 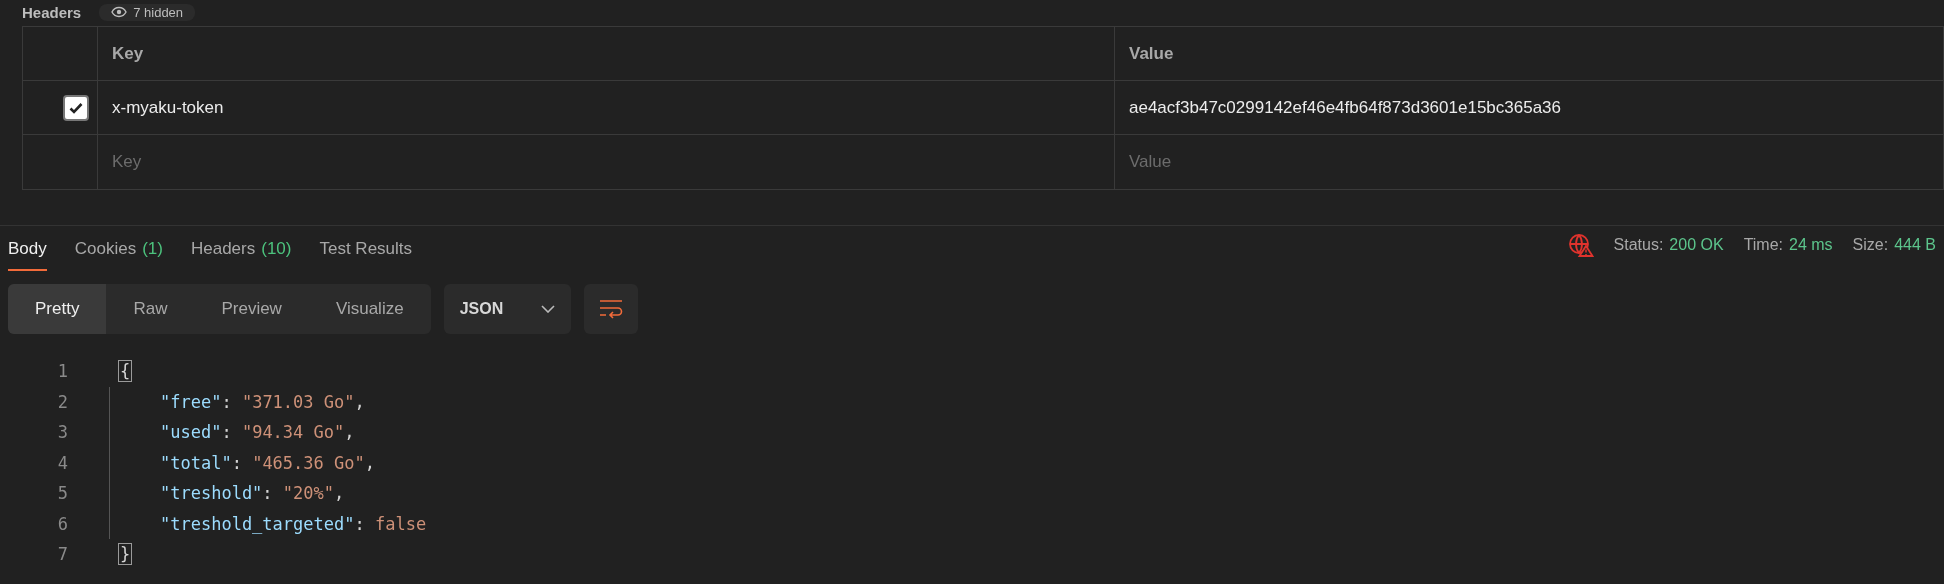 I want to click on json-key: "treshold", so click(x=211, y=493).